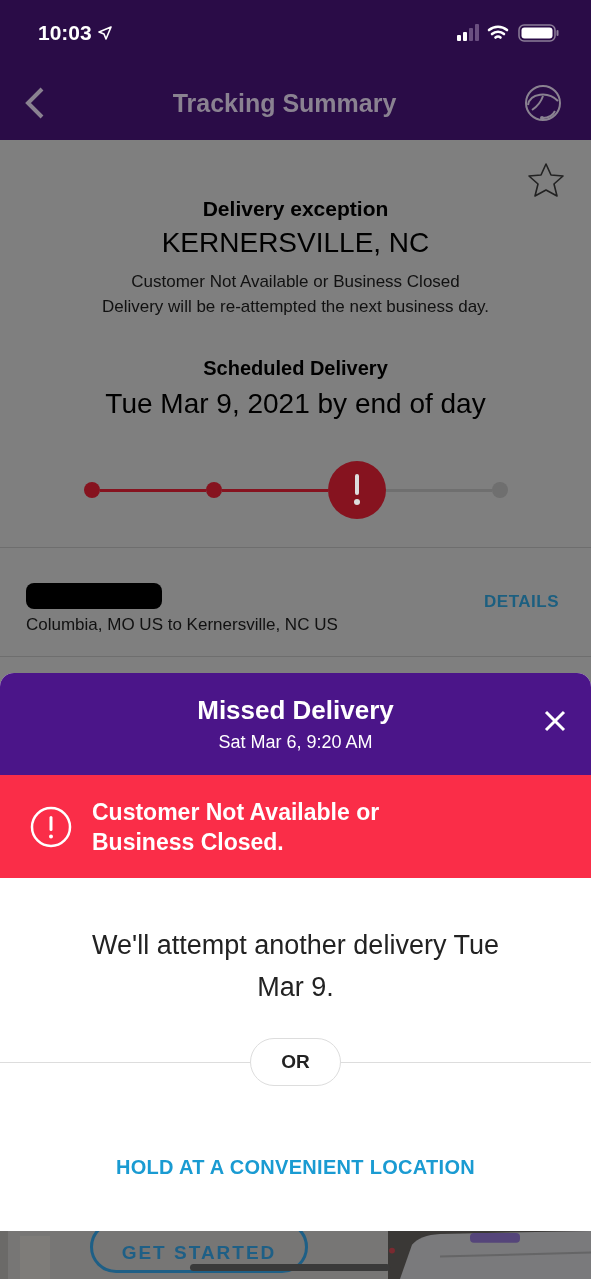  Describe the element at coordinates (236, 827) in the screenshot. I see `alert-text: Customer Not Available or Business Closed.` at that location.